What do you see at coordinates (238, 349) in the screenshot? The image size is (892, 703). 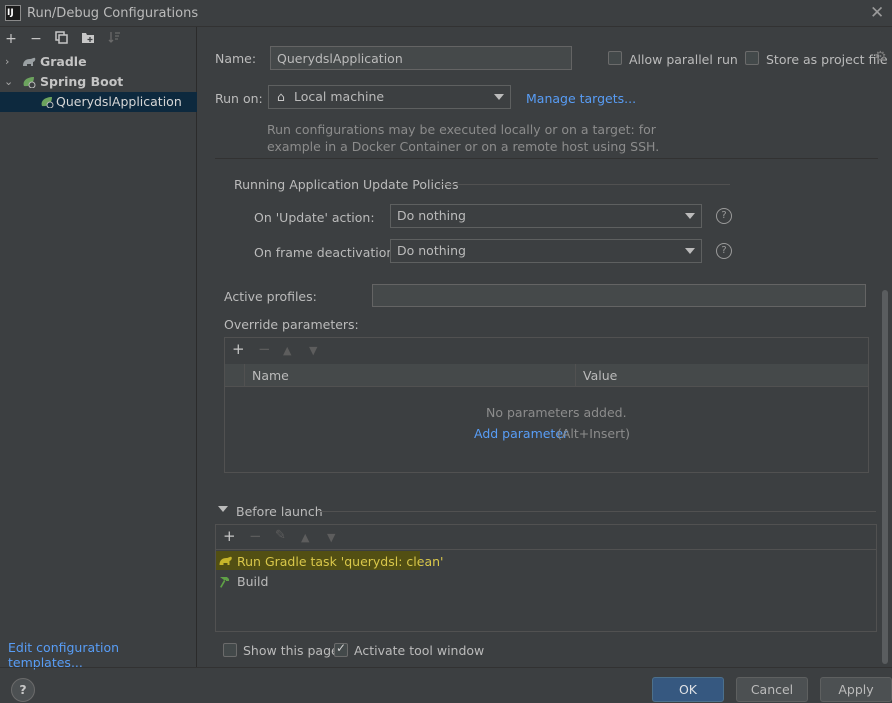 I see `add-parameter-icon: +` at bounding box center [238, 349].